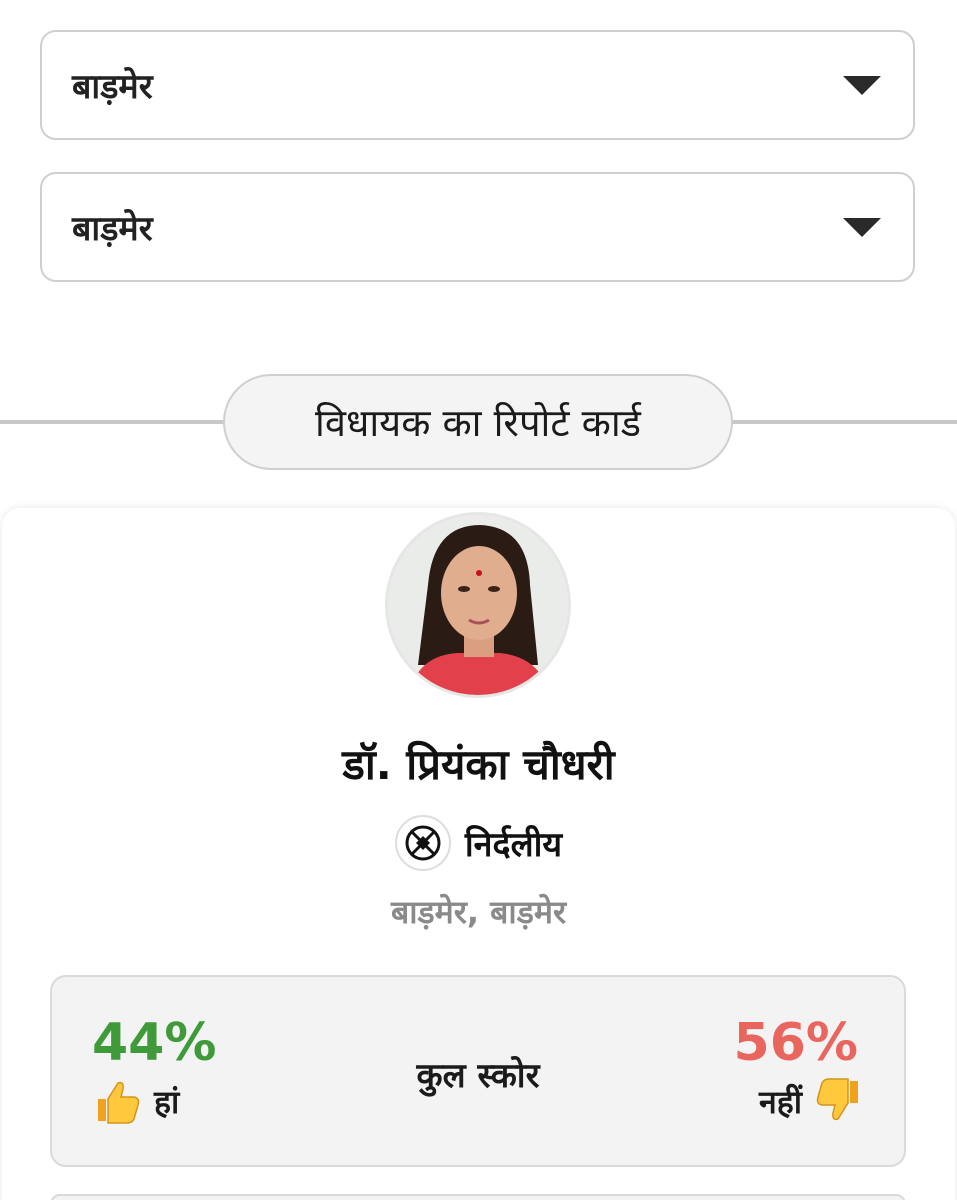 This screenshot has width=957, height=1200. What do you see at coordinates (477, 227) in the screenshot?
I see `constituency-select: बाड़मेर` at bounding box center [477, 227].